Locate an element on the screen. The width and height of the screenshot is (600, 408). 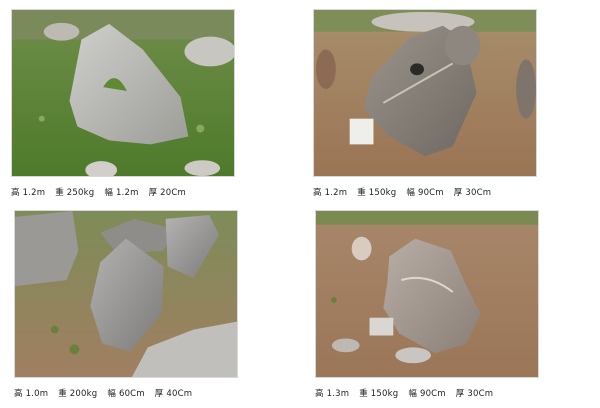
height-label: 高 1.0m is located at coordinates (31, 394).